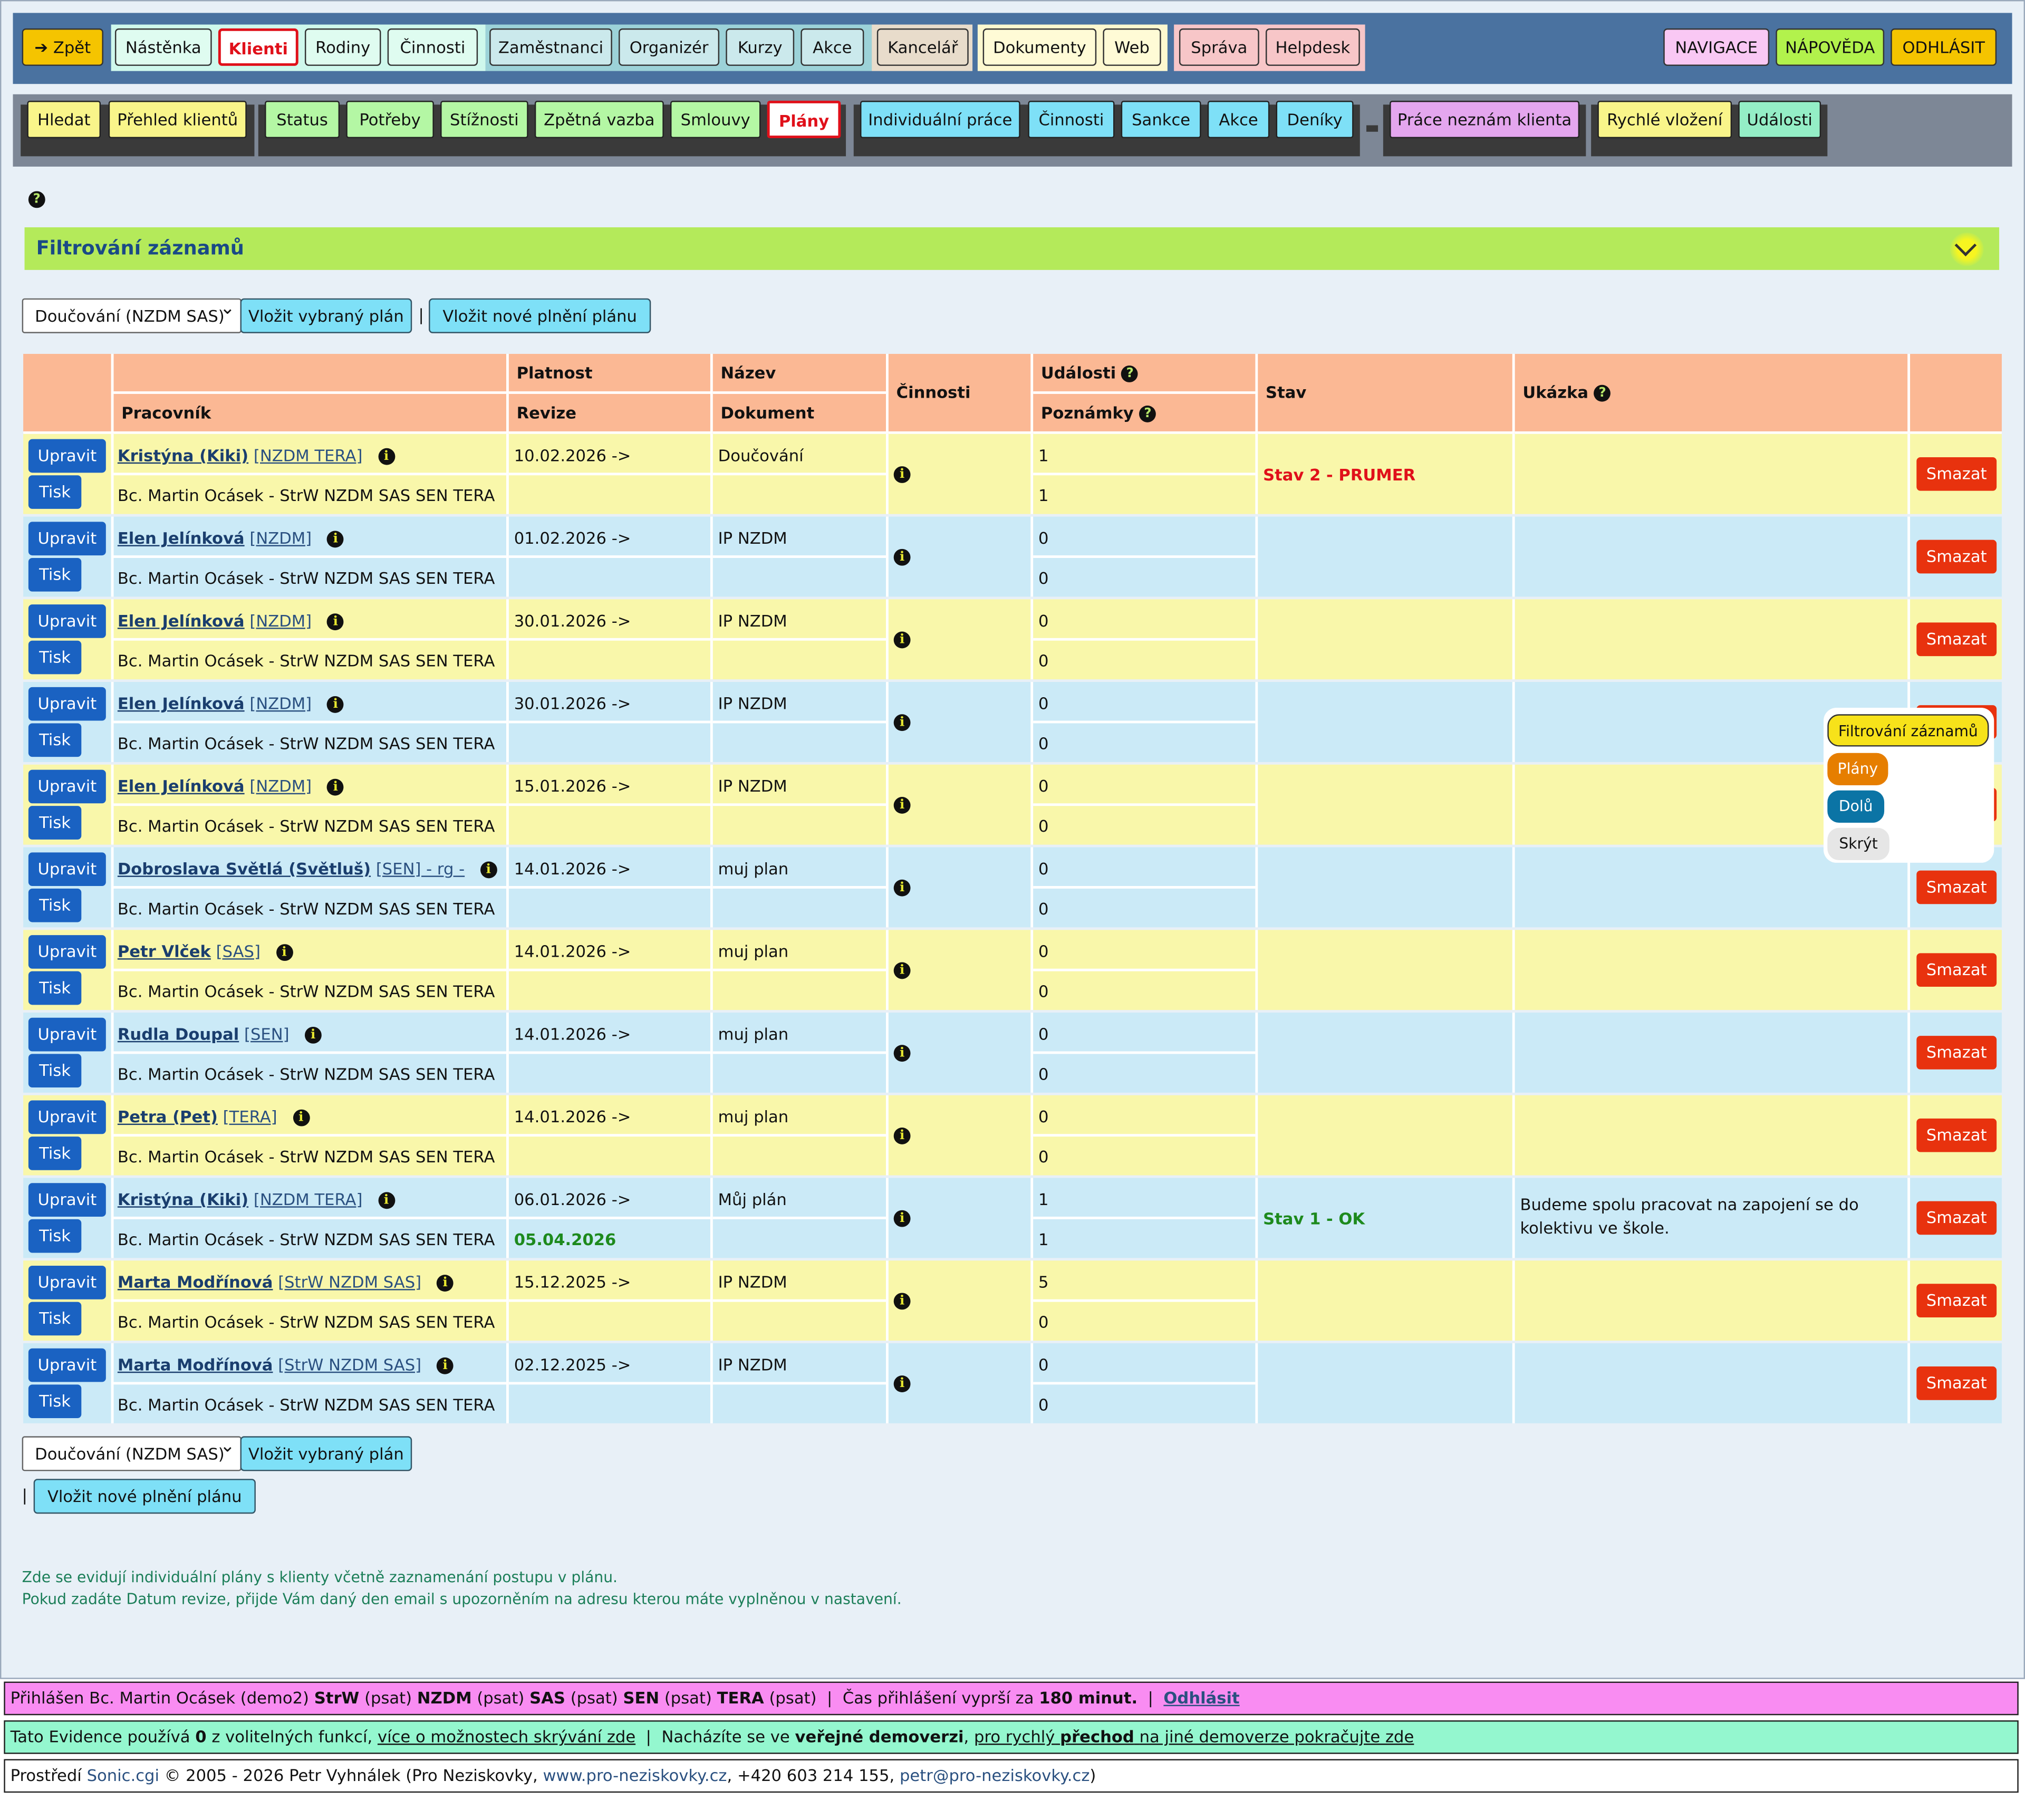 The height and width of the screenshot is (1820, 2025). I want to click on insert-new-plan-button-top: Vložit nové plnění plánu, so click(540, 315).